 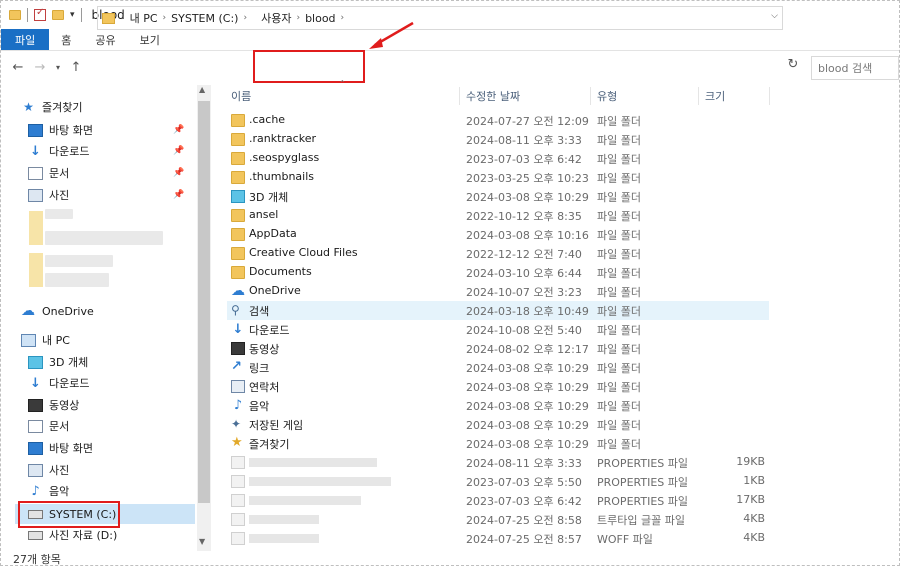 What do you see at coordinates (498, 272) in the screenshot?
I see `file-row: Documents 2024-03-10 오후 6:44 파일 폴더` at bounding box center [498, 272].